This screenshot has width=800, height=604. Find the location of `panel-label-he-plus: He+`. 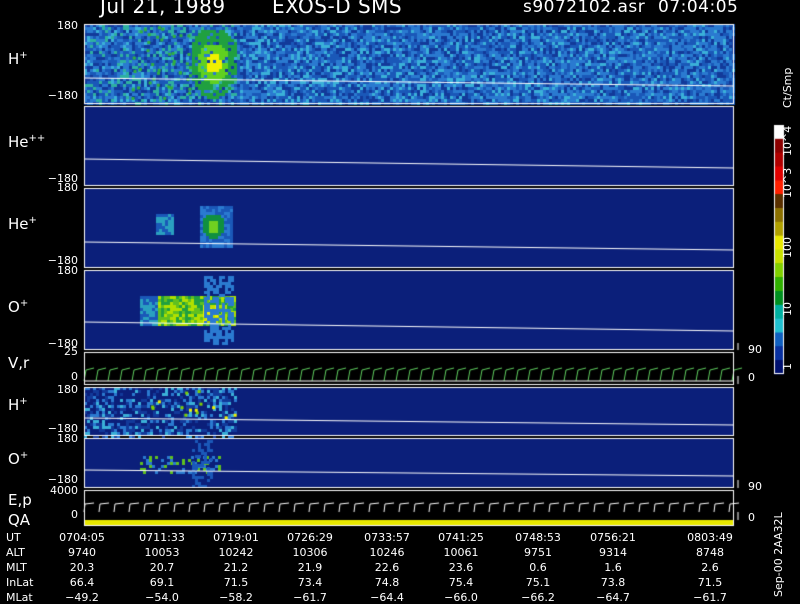

panel-label-he-plus: He+ is located at coordinates (22, 224).